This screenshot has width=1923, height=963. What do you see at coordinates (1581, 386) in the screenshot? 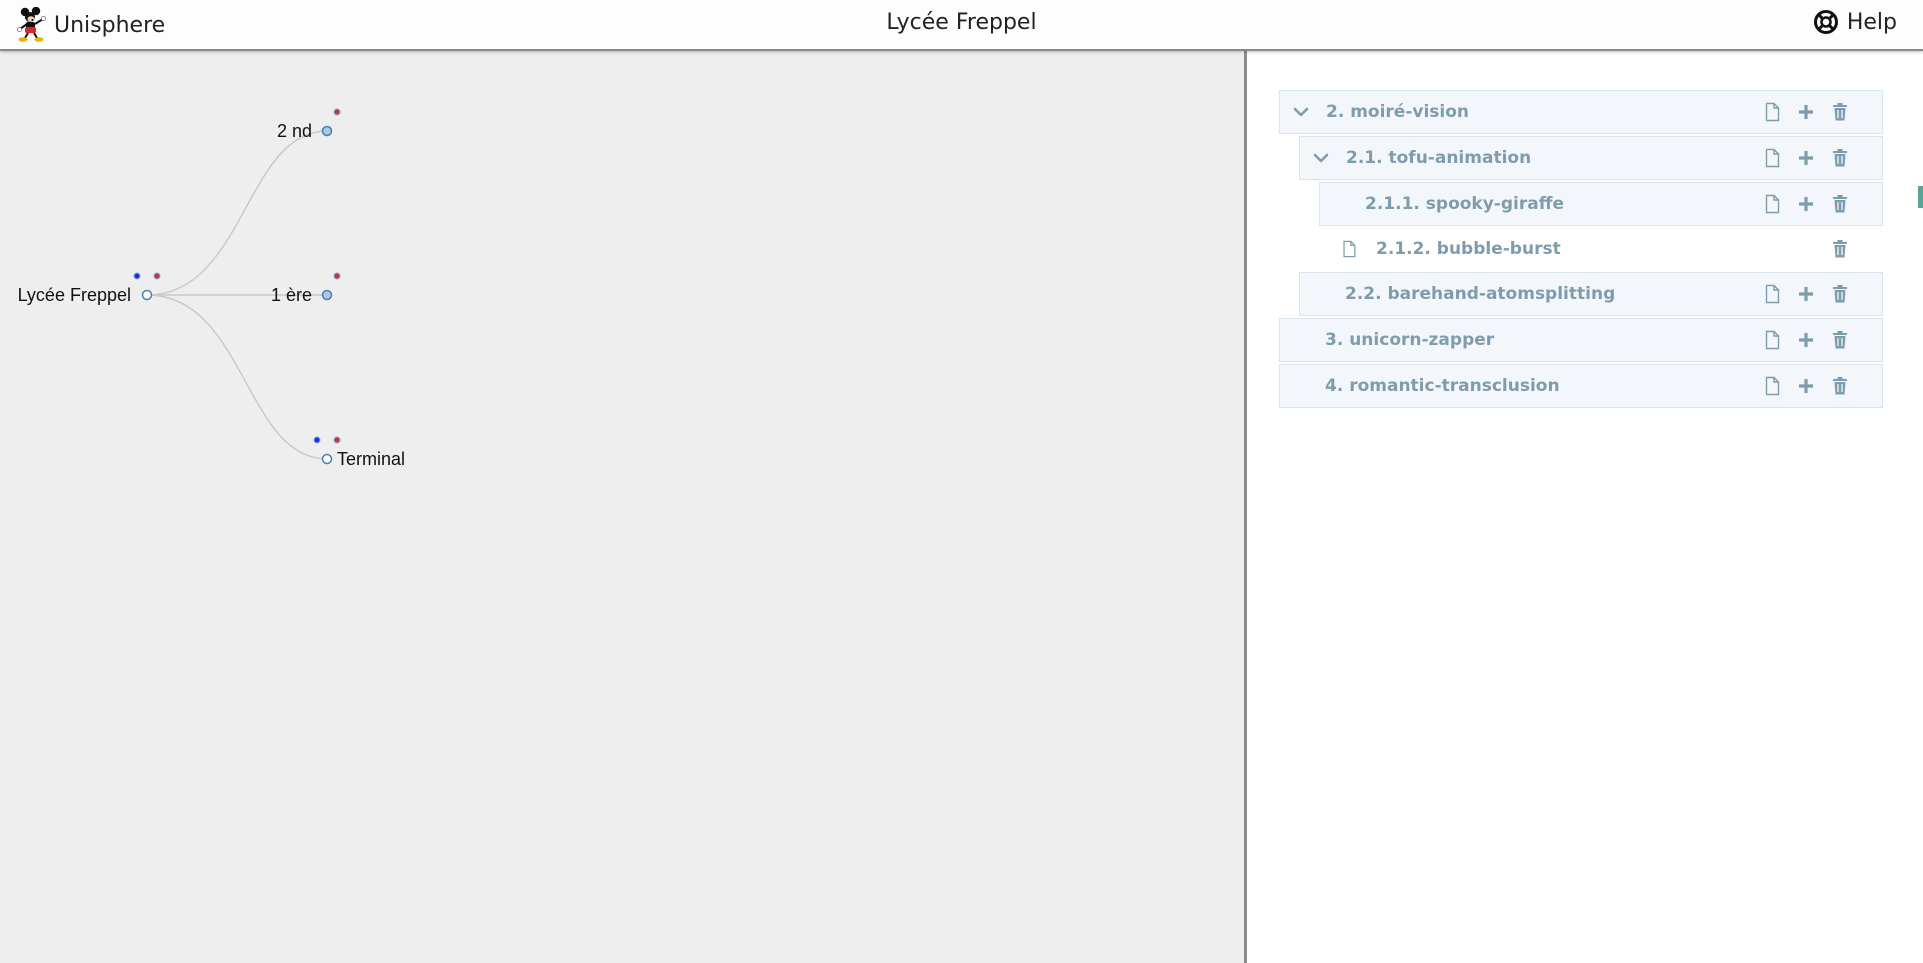
I see `tree-item: 4. romantic-transclusion` at bounding box center [1581, 386].